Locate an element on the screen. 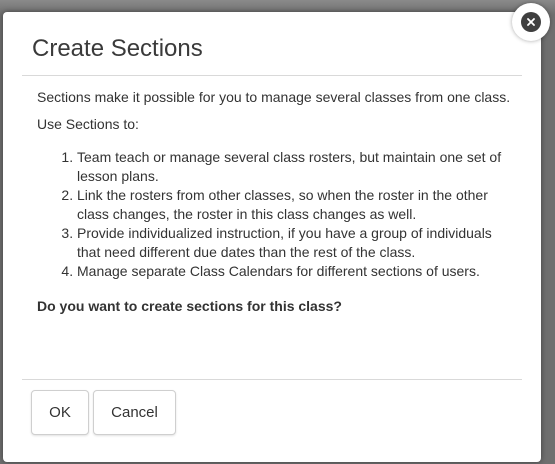 The height and width of the screenshot is (464, 555). use-sections-label: Use Sections to: is located at coordinates (88, 124).